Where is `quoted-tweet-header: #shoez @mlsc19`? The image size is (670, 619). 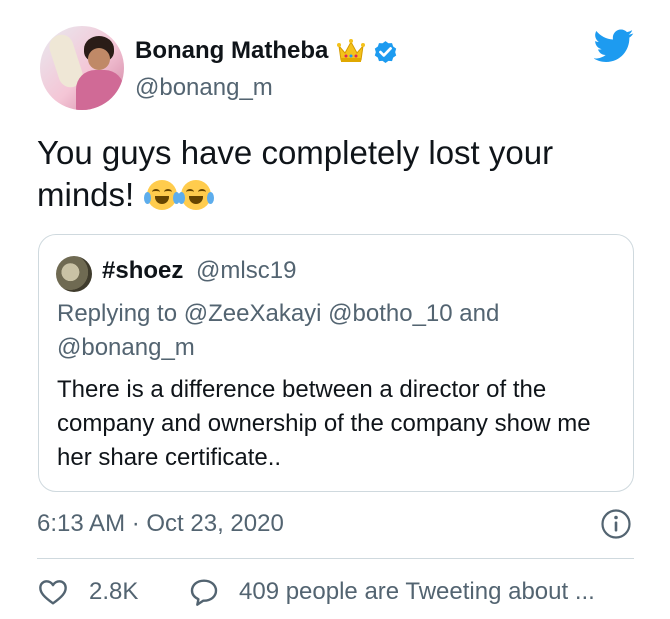 quoted-tweet-header: #shoez @mlsc19 is located at coordinates (199, 271).